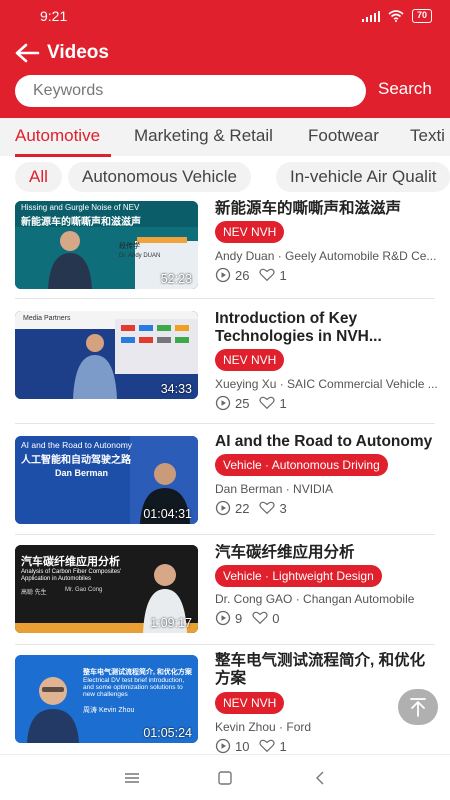 The height and width of the screenshot is (800, 450). I want to click on thumbnail-caption: 汽车碳纤维应用分析, so click(70, 562).